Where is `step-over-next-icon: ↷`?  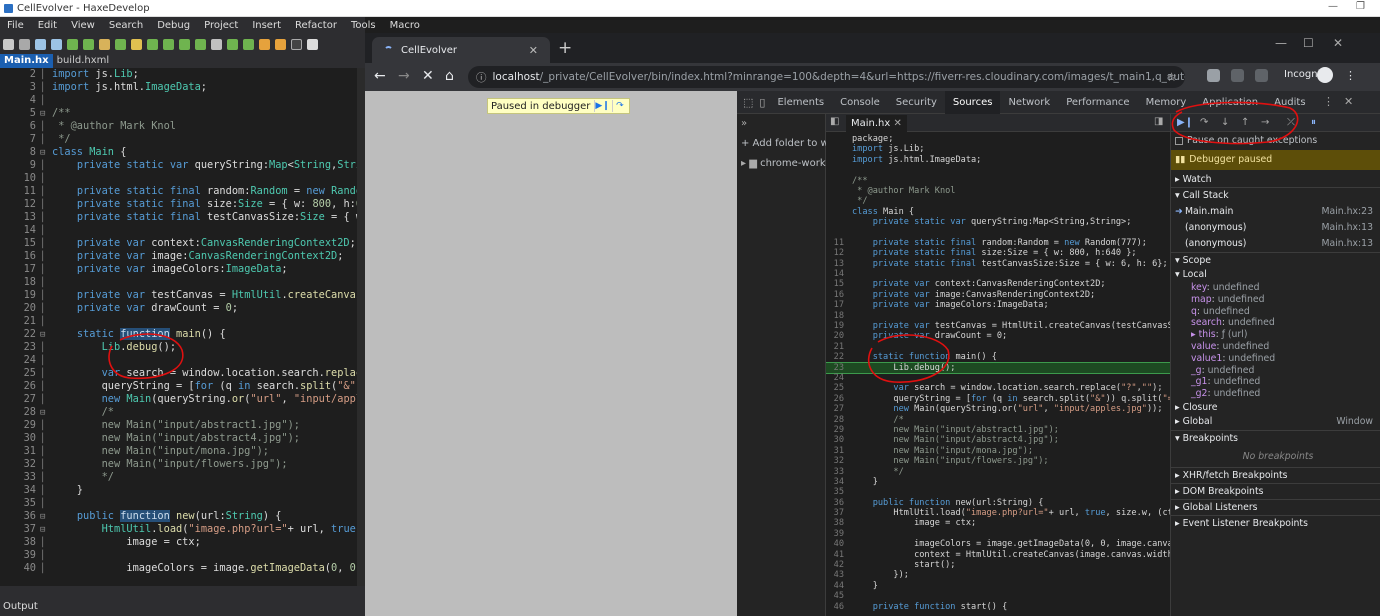 step-over-next-icon: ↷ is located at coordinates (1204, 122).